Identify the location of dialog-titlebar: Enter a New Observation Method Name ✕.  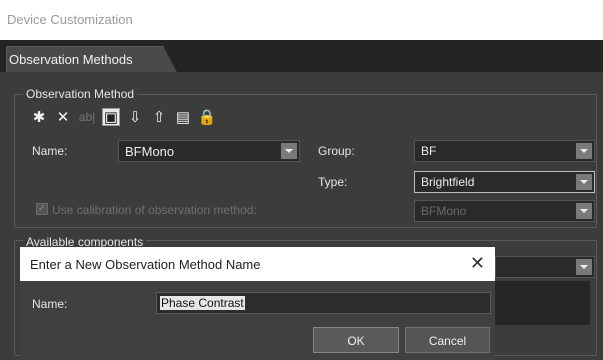
(257, 264).